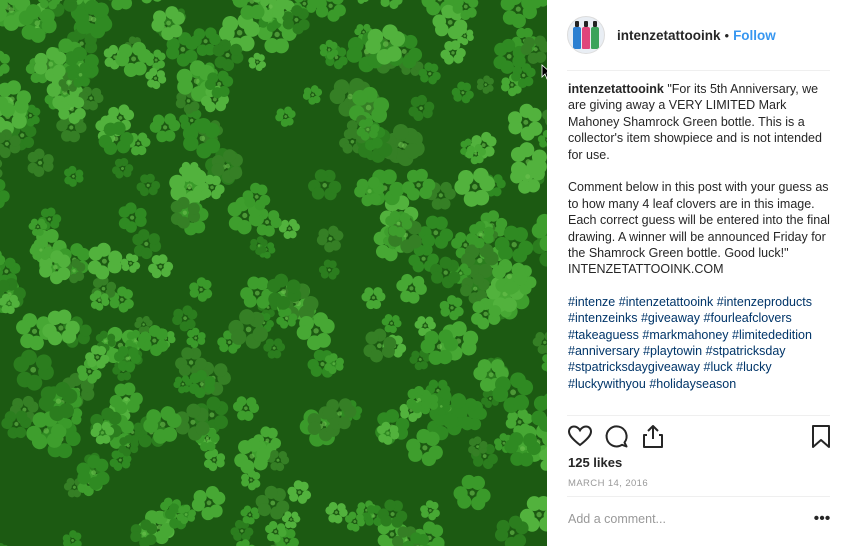 This screenshot has height=546, width=850. What do you see at coordinates (616, 89) in the screenshot?
I see `caption-username: intenzetattooink` at bounding box center [616, 89].